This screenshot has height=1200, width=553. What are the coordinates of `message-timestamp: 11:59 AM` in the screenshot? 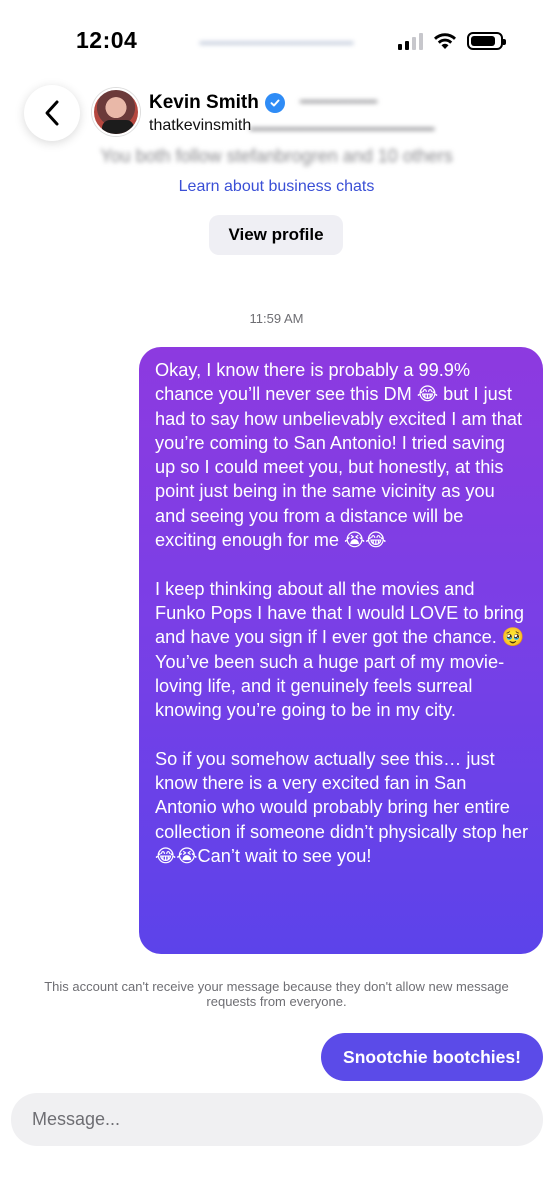 It's located at (276, 318).